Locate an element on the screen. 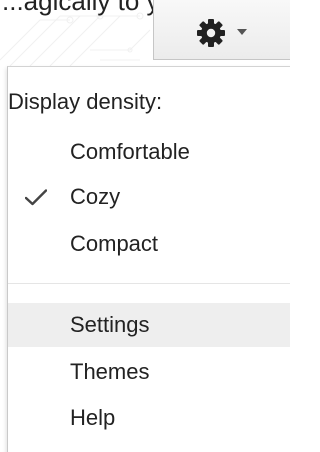  gear-icon is located at coordinates (211, 33).